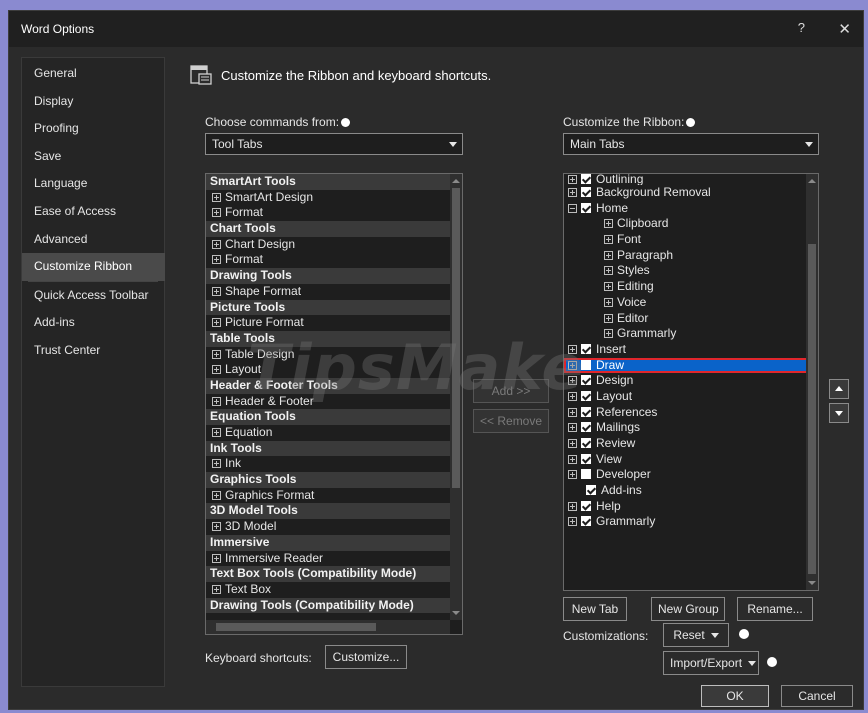  What do you see at coordinates (839, 413) in the screenshot?
I see `move-down-button` at bounding box center [839, 413].